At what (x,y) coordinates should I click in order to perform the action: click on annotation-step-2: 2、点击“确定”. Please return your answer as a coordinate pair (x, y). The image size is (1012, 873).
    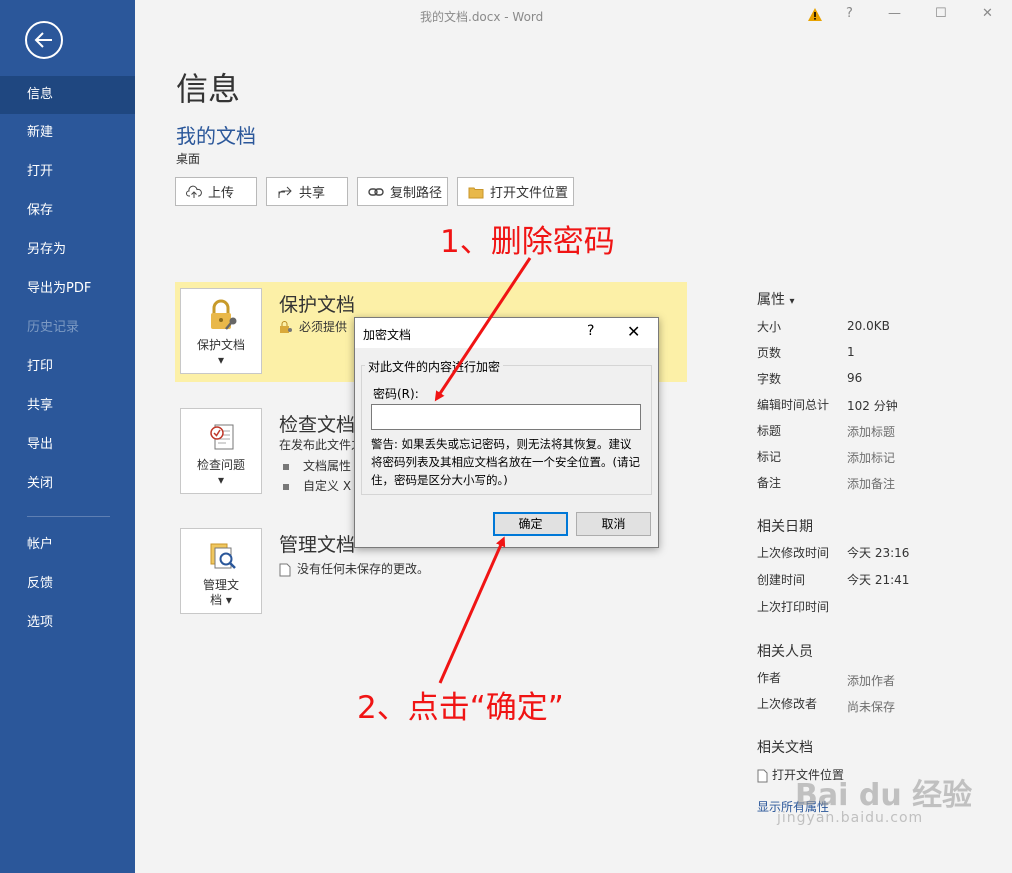
    Looking at the image, I should click on (460, 708).